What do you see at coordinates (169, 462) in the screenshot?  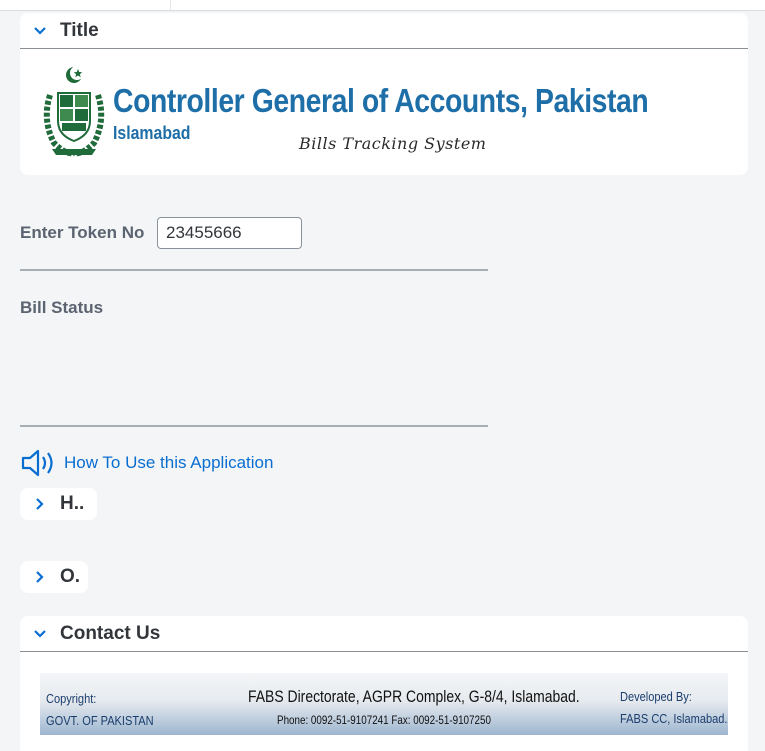 I see `how-to-use-label: How To Use this Application` at bounding box center [169, 462].